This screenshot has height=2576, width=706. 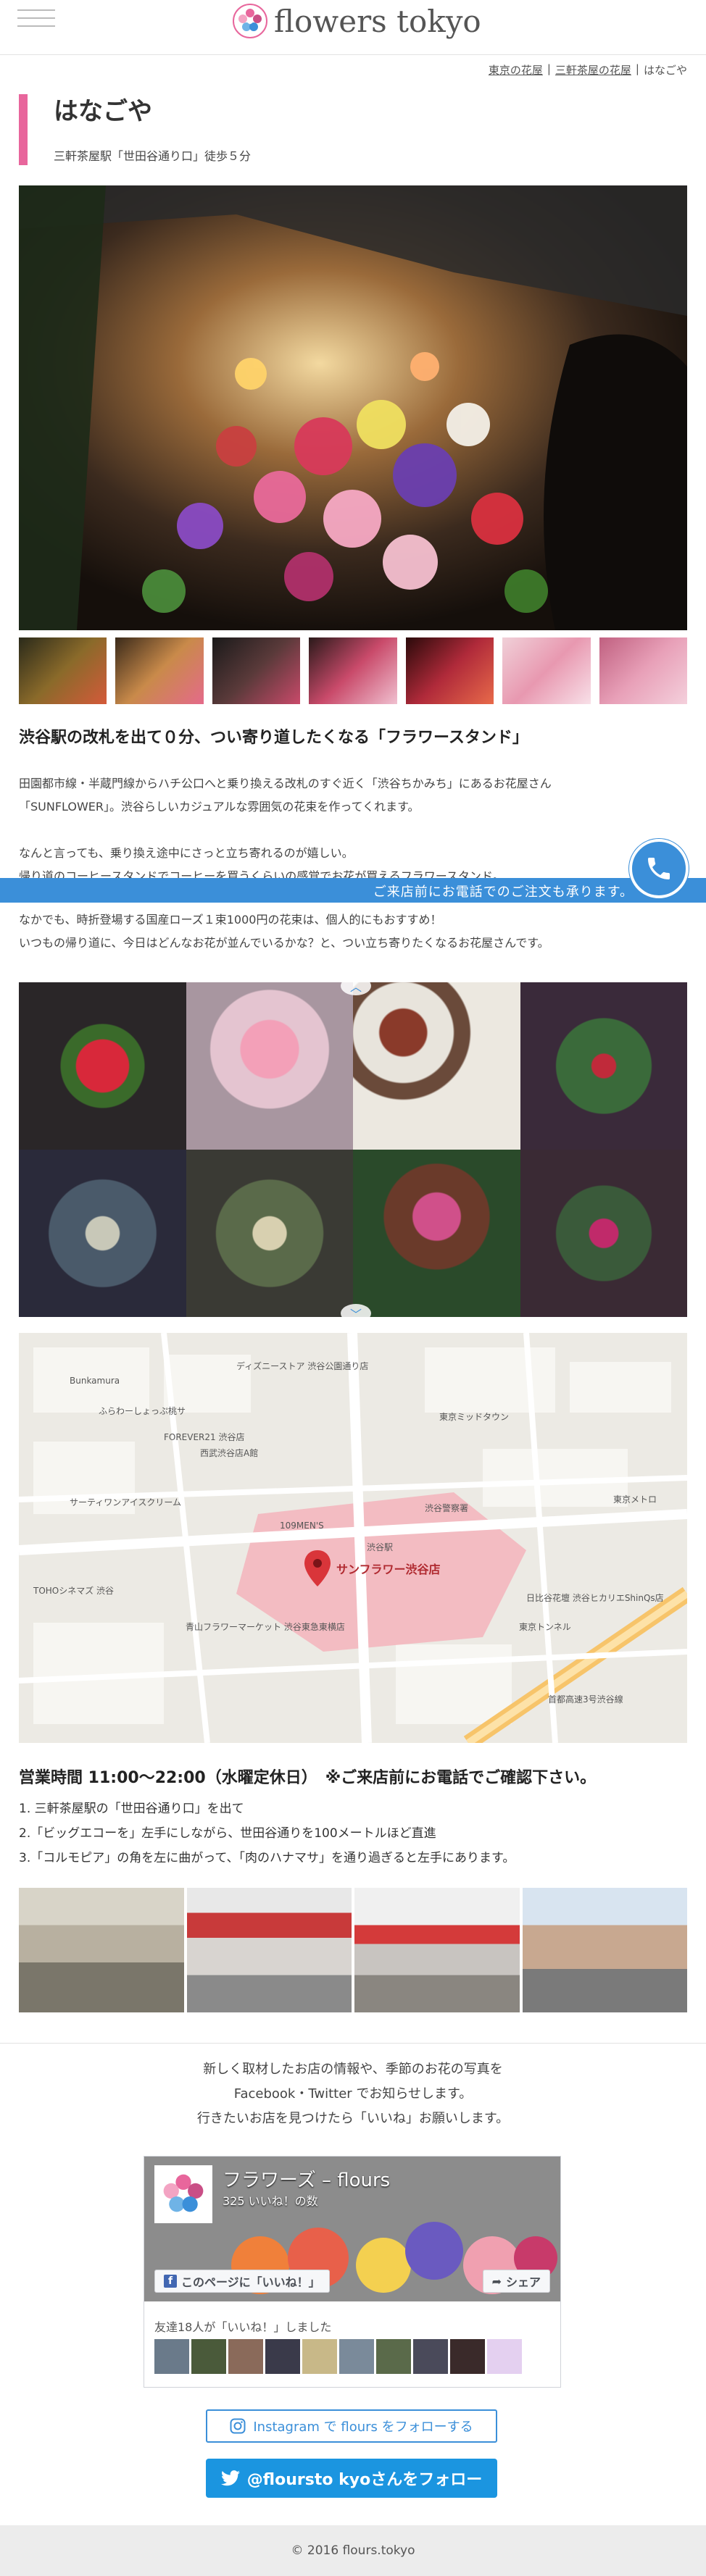 I want to click on site-logo: flowers tokyo, so click(x=356, y=21).